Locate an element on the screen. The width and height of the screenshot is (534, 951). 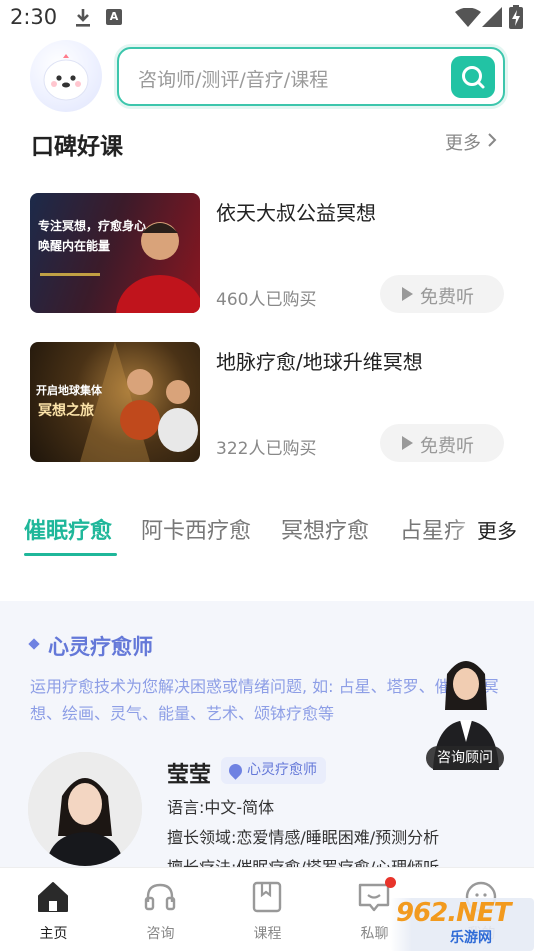
search-icon is located at coordinates (473, 77).